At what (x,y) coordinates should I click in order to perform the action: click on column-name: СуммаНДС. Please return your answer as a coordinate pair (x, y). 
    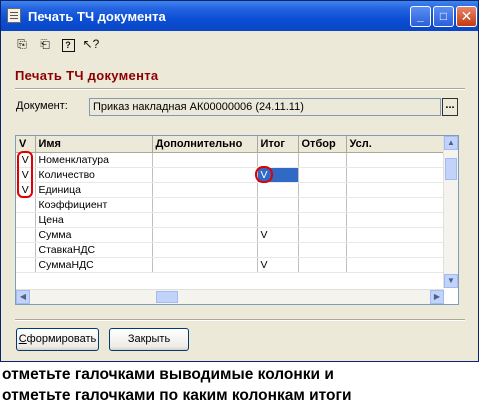
    Looking at the image, I should click on (94, 265).